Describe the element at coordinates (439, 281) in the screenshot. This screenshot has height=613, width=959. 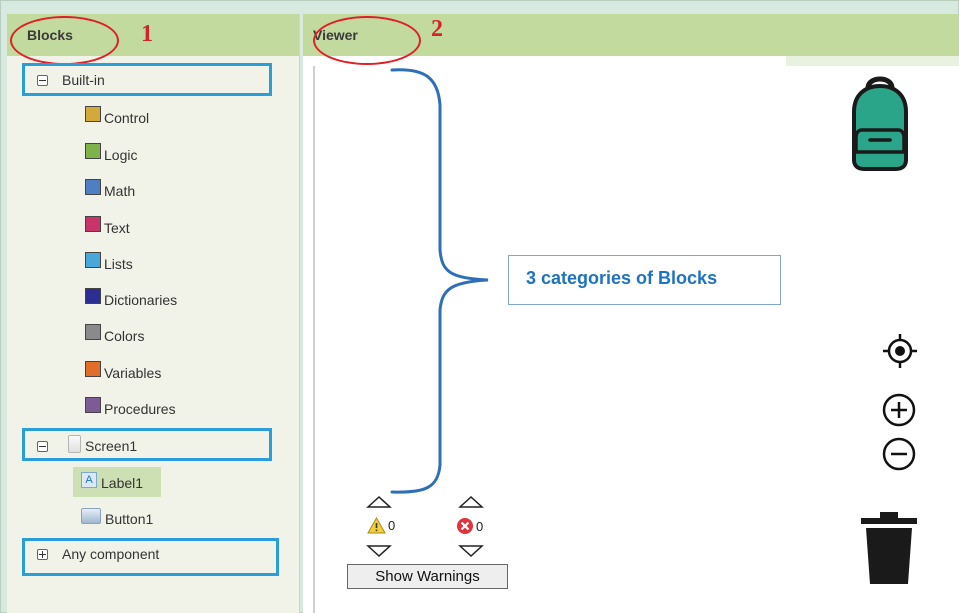
I see `curly-brace-annotation` at that location.